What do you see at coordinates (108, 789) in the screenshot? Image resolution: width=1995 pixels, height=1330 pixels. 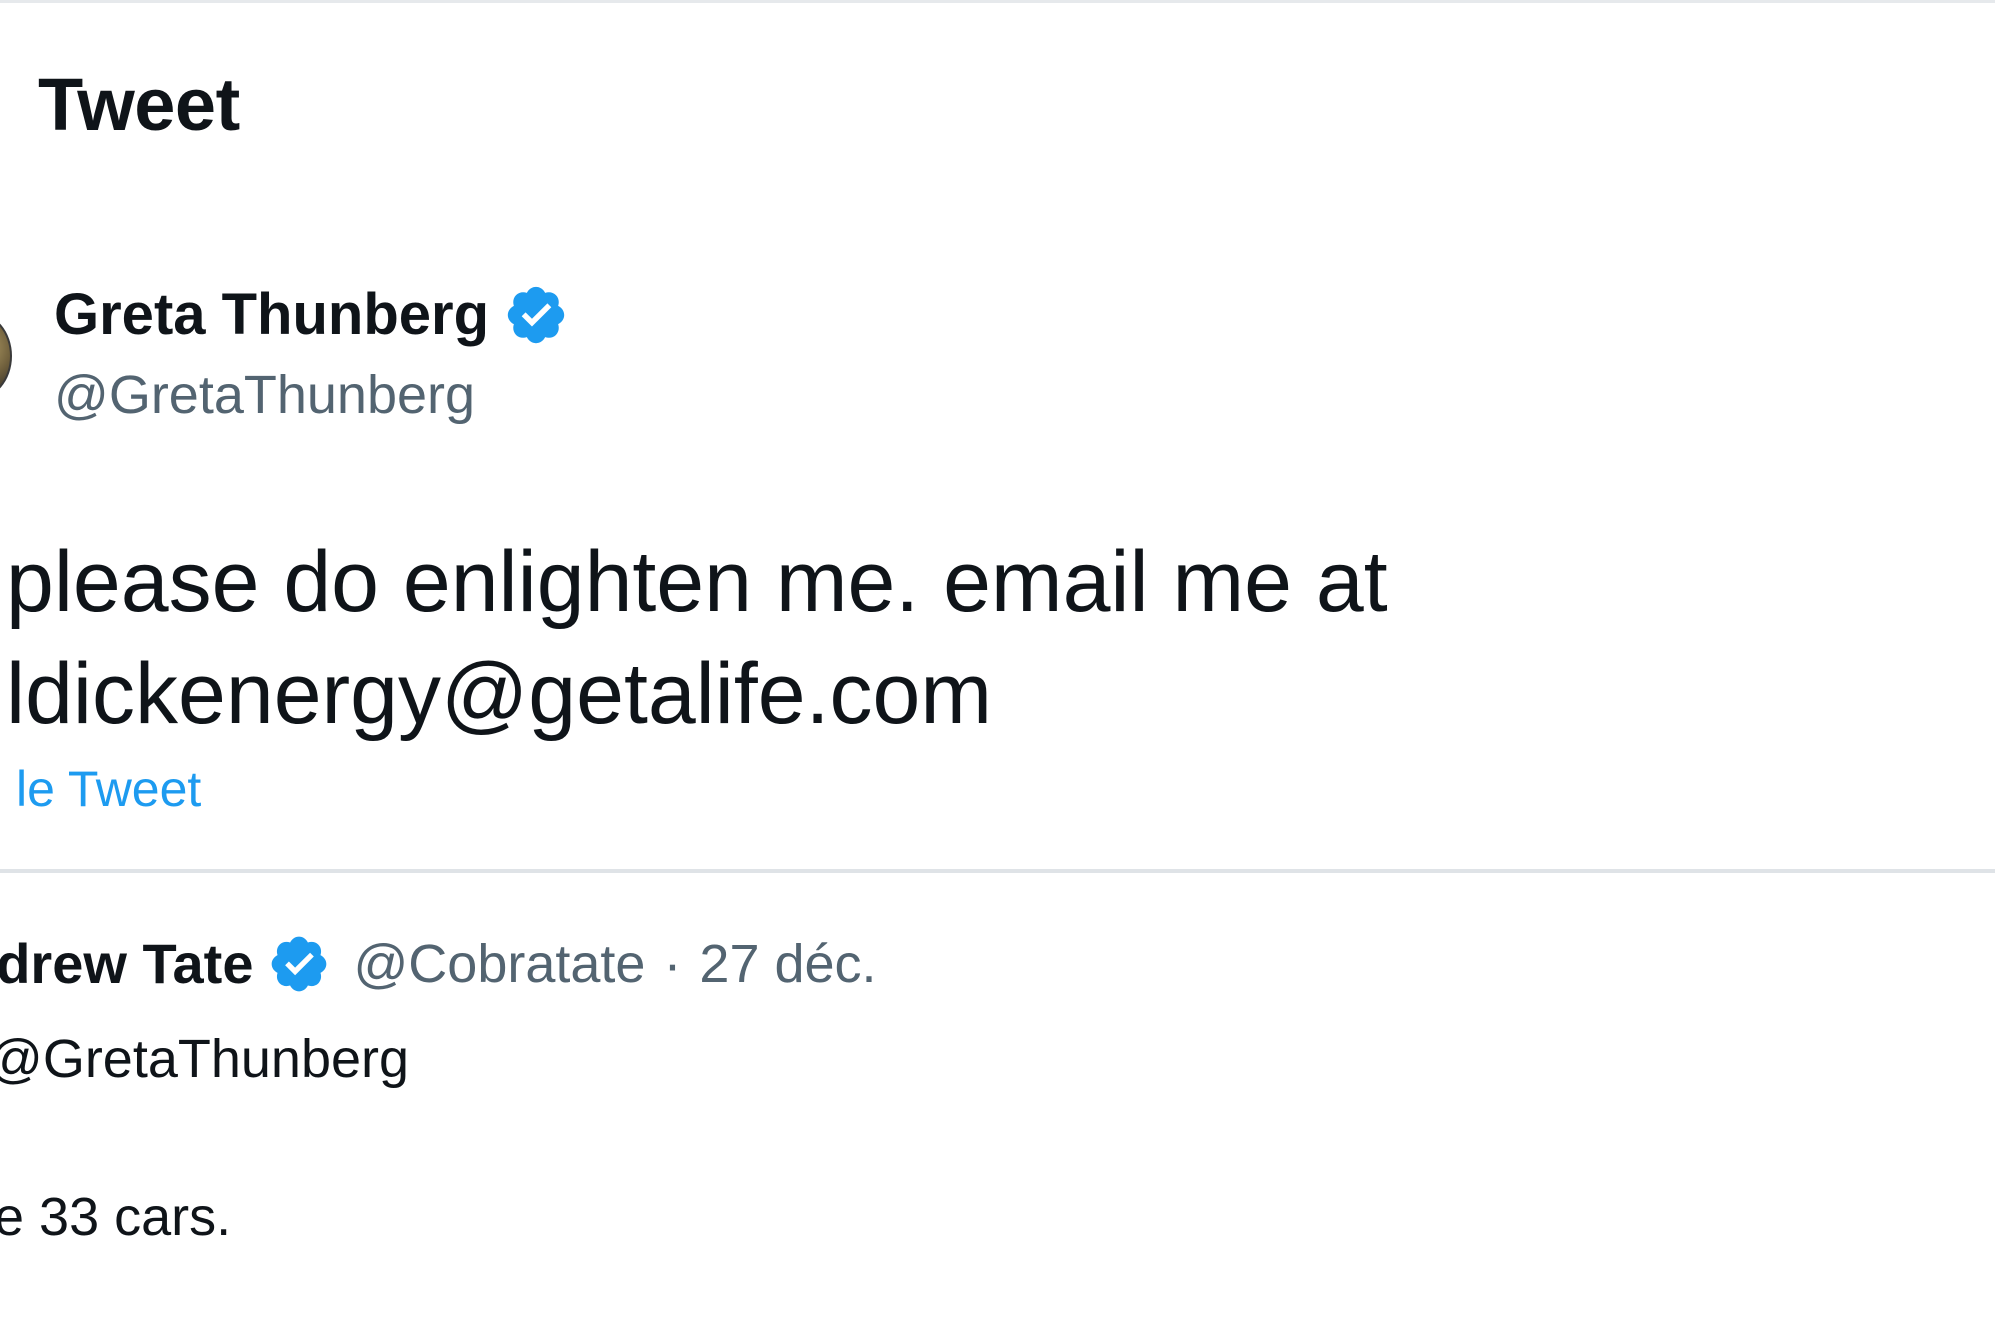 I see `translate-tweet-link: le Tweet` at bounding box center [108, 789].